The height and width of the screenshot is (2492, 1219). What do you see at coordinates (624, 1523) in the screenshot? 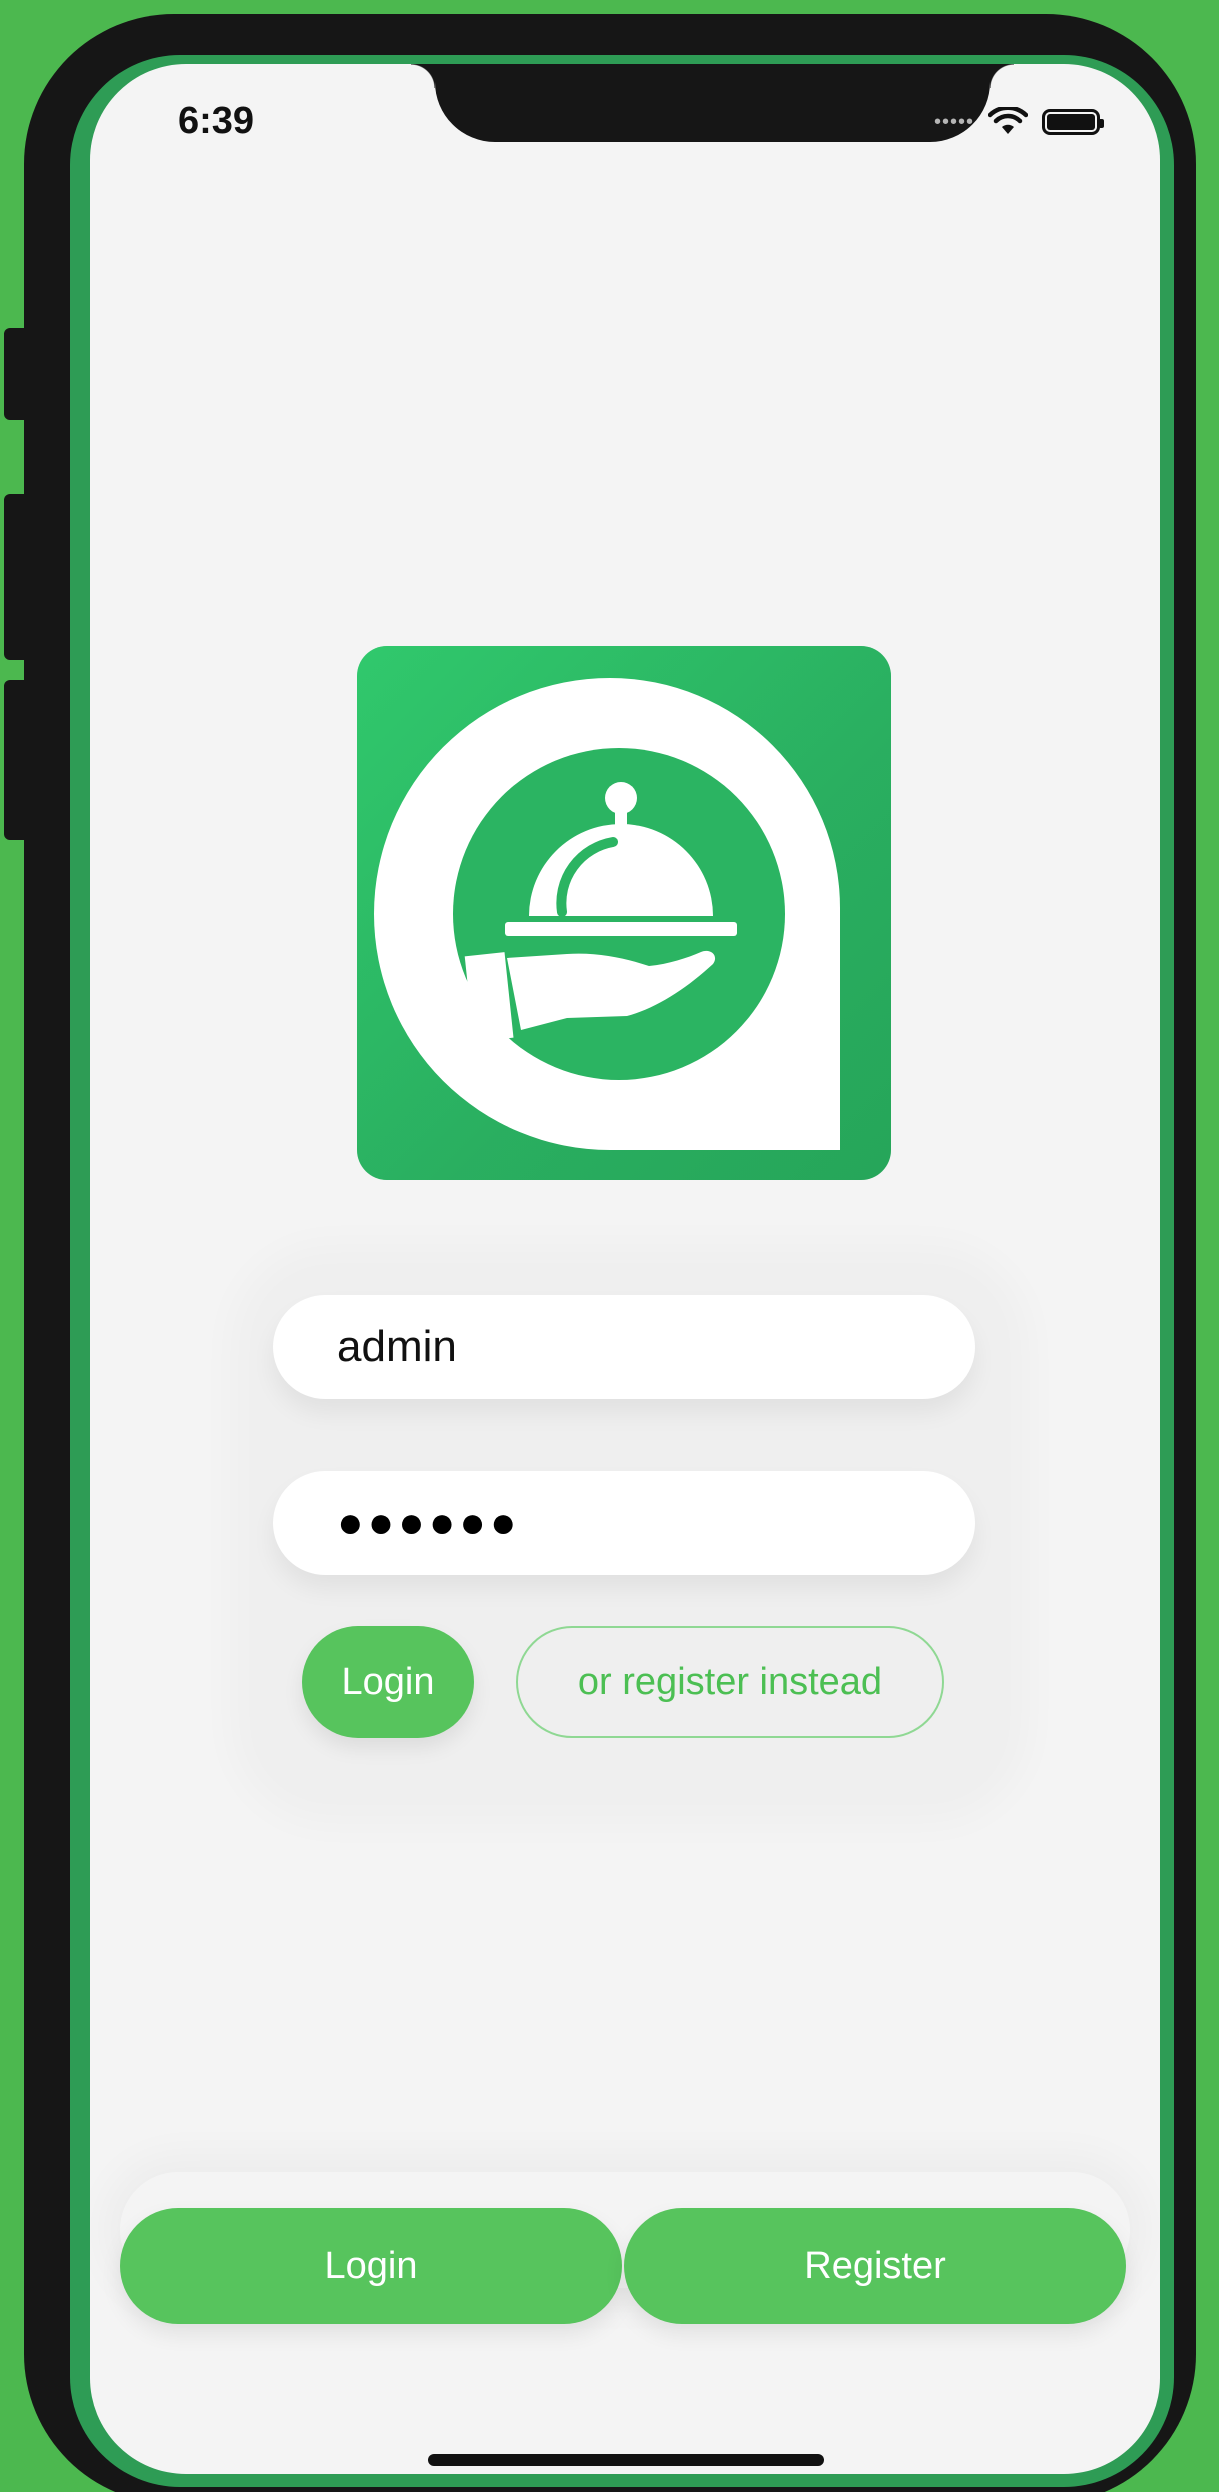
I see `password-field: ●●●●●●` at bounding box center [624, 1523].